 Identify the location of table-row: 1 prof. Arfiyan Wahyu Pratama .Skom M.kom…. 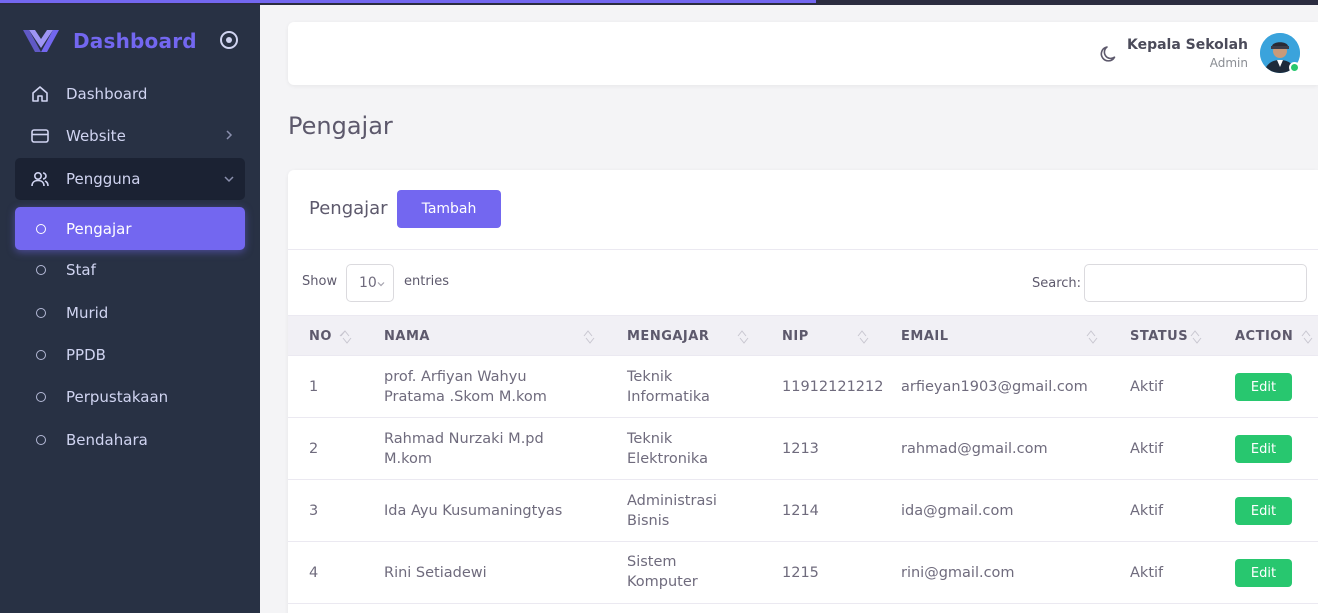
(803, 387).